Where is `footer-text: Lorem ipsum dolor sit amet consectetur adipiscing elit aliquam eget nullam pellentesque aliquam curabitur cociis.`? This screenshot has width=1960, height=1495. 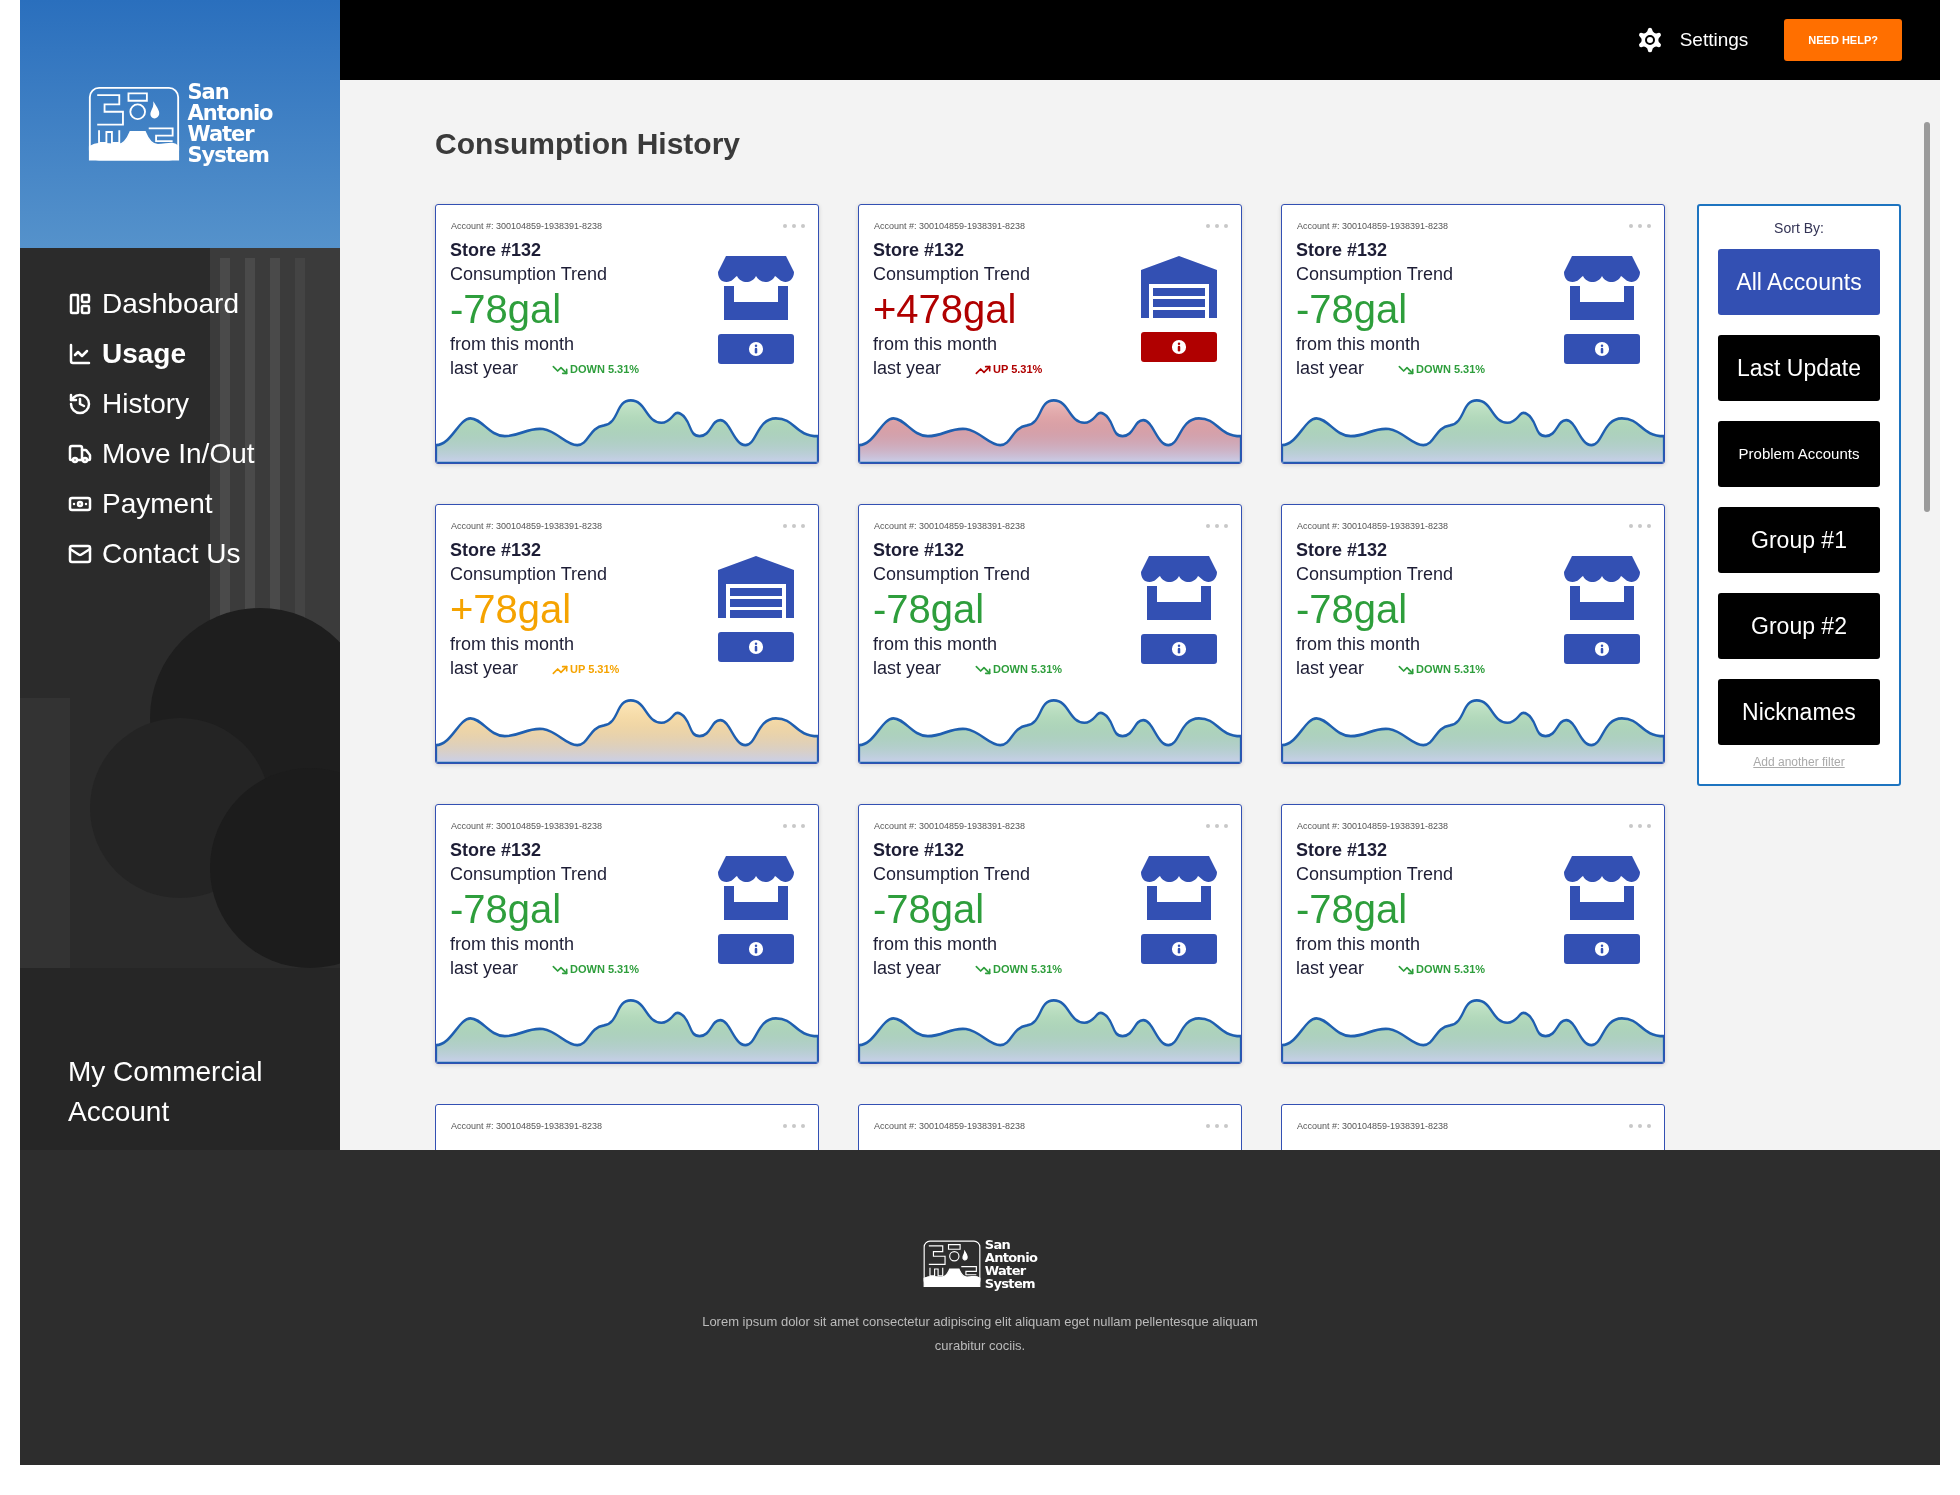 footer-text: Lorem ipsum dolor sit amet consectetur adipiscing elit aliquam eget nullam pellentesque aliquam curabitur cociis. is located at coordinates (980, 1334).